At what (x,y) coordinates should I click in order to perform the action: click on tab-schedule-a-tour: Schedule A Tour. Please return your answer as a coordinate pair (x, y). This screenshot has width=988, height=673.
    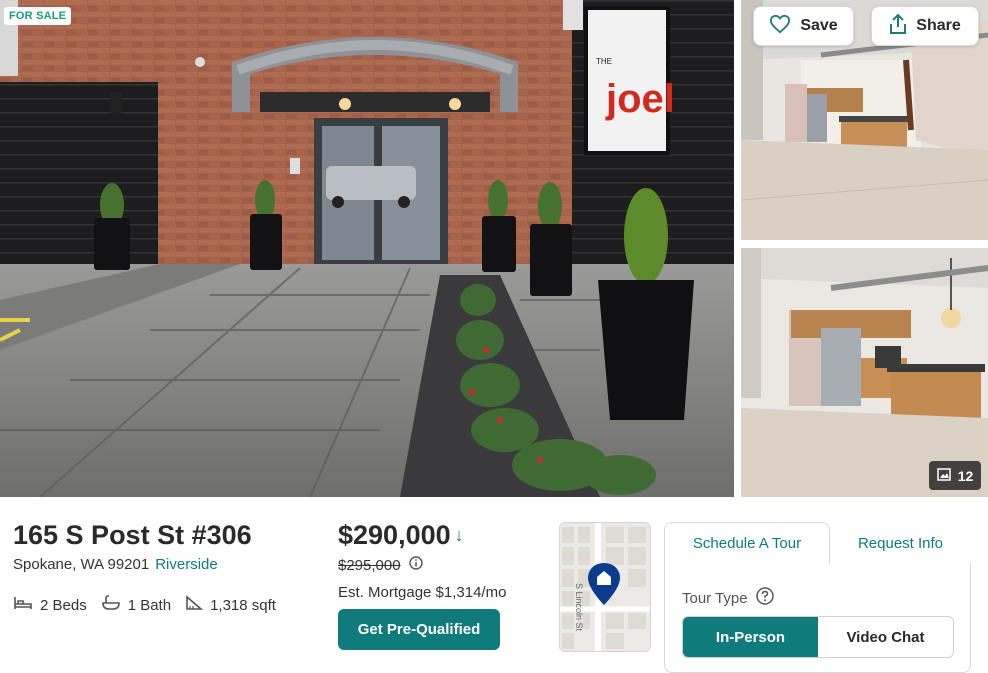
    Looking at the image, I should click on (747, 543).